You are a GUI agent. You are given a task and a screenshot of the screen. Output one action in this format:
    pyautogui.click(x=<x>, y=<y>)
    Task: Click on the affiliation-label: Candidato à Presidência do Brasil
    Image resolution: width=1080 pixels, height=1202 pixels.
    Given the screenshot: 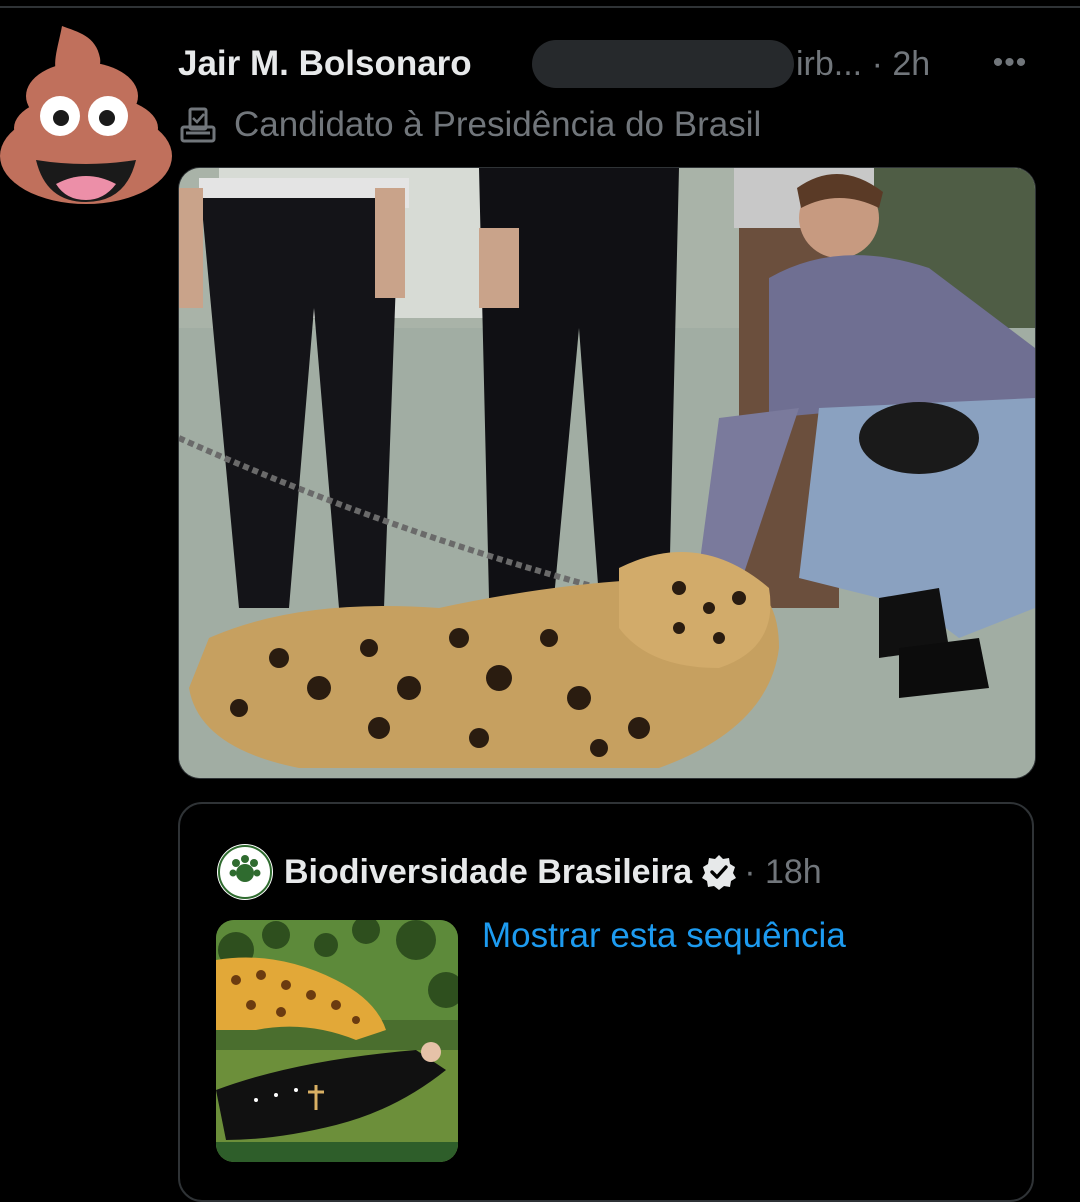 What is the action you would take?
    pyautogui.click(x=469, y=125)
    